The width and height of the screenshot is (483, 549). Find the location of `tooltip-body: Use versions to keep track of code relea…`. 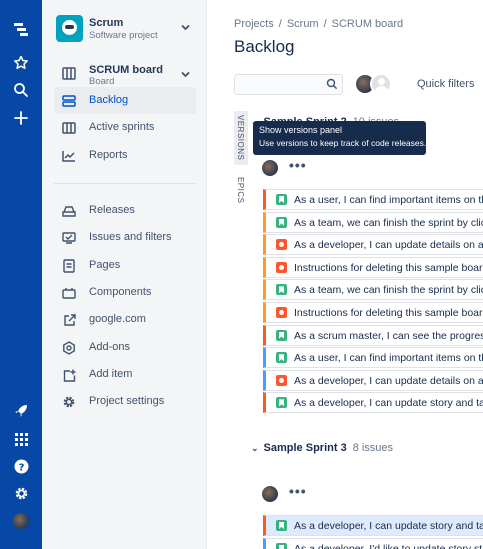

tooltip-body: Use versions to keep track of code relea… is located at coordinates (343, 143).